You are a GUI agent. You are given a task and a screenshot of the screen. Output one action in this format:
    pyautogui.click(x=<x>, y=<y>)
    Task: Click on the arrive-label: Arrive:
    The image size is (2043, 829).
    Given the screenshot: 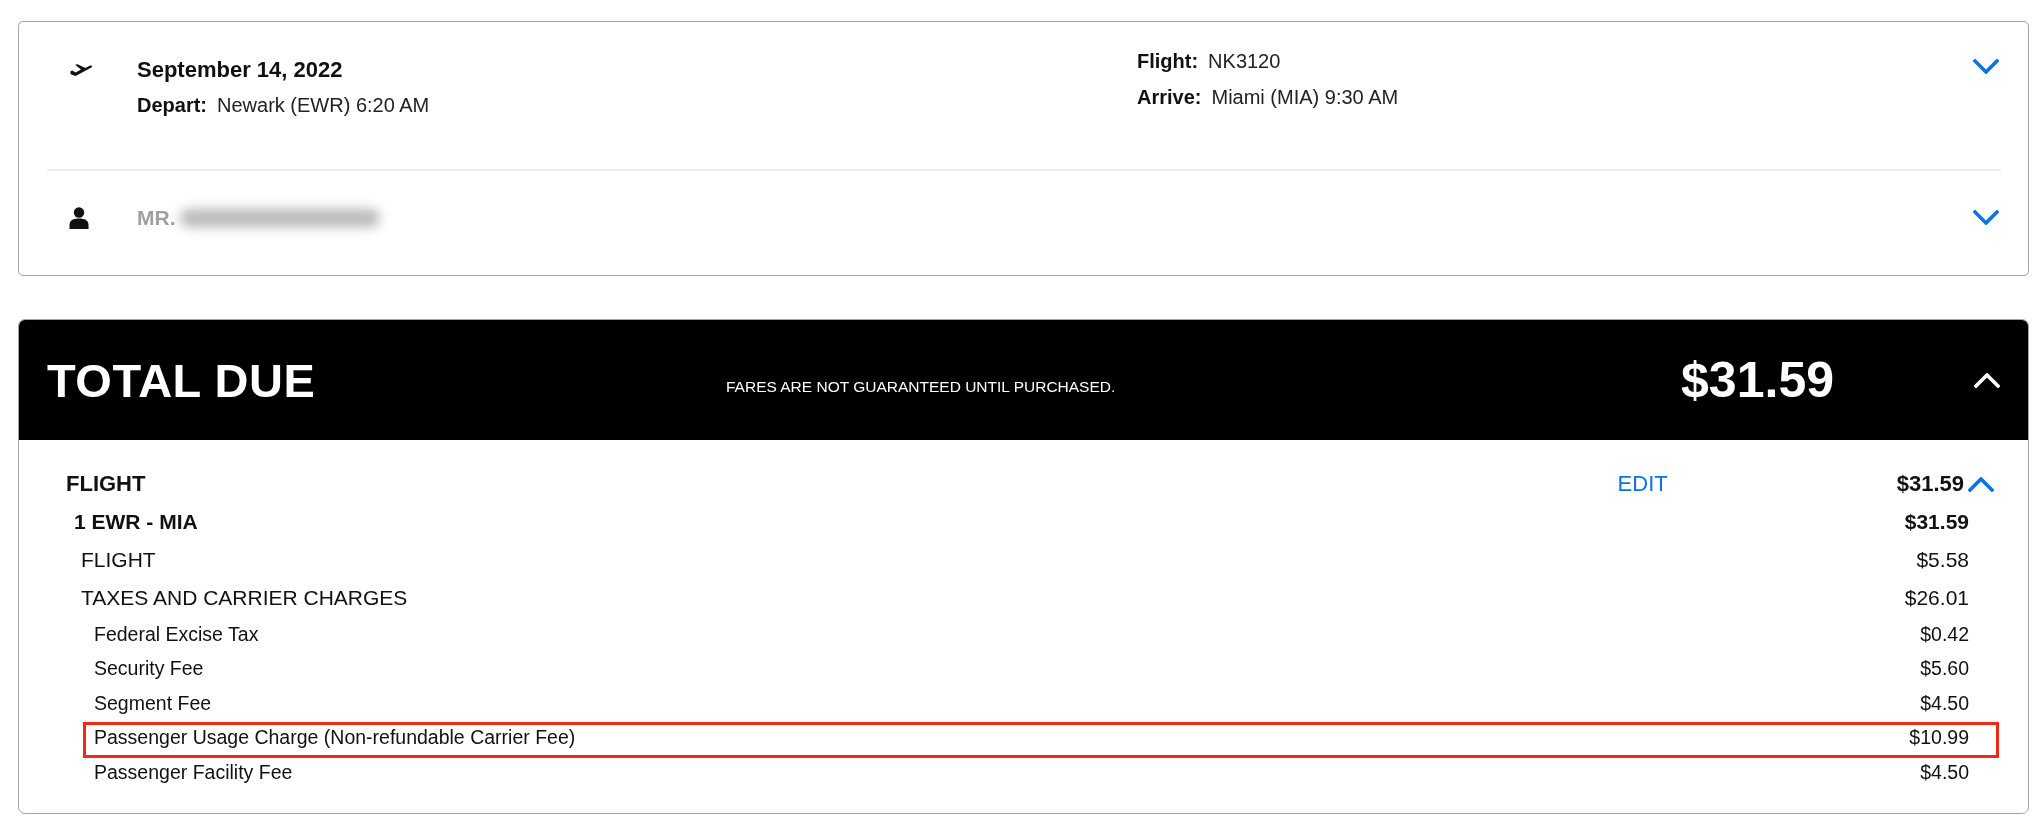 What is the action you would take?
    pyautogui.click(x=1169, y=97)
    